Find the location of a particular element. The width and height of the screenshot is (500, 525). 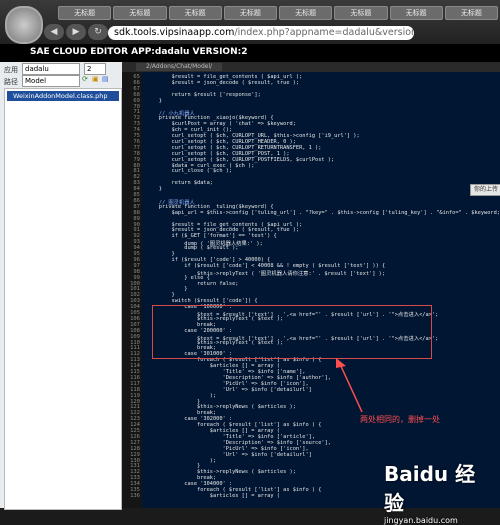

version-select: 2 is located at coordinates (95, 69).